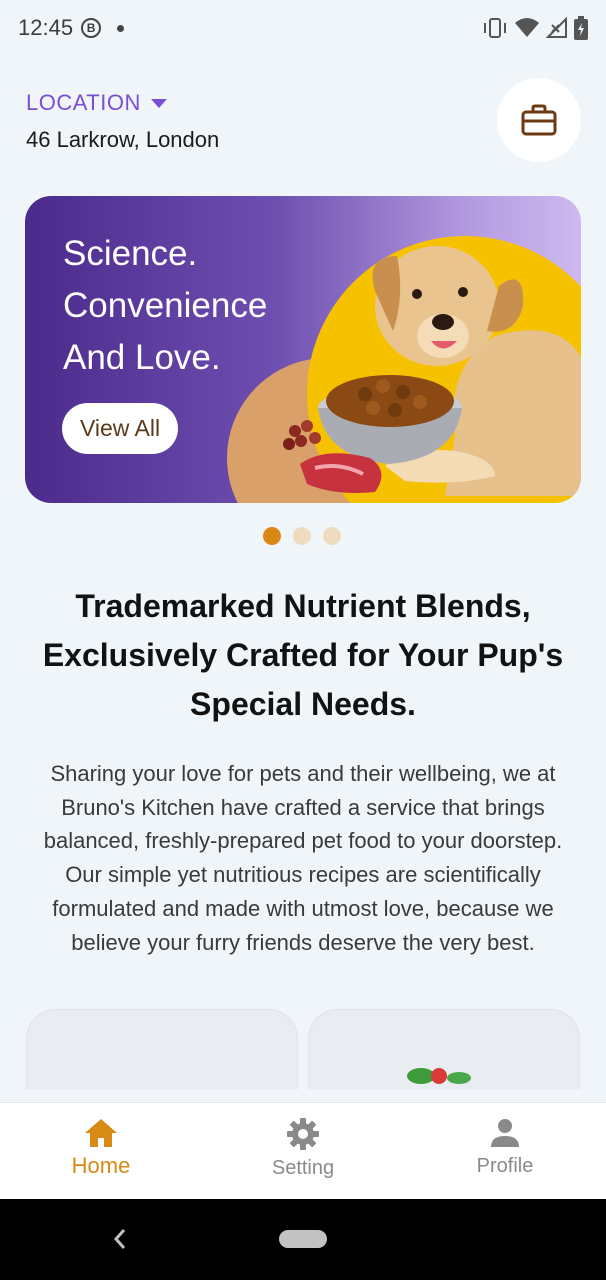 The width and height of the screenshot is (606, 1280). I want to click on bottom-navigation: Home Setting Profile, so click(303, 1150).